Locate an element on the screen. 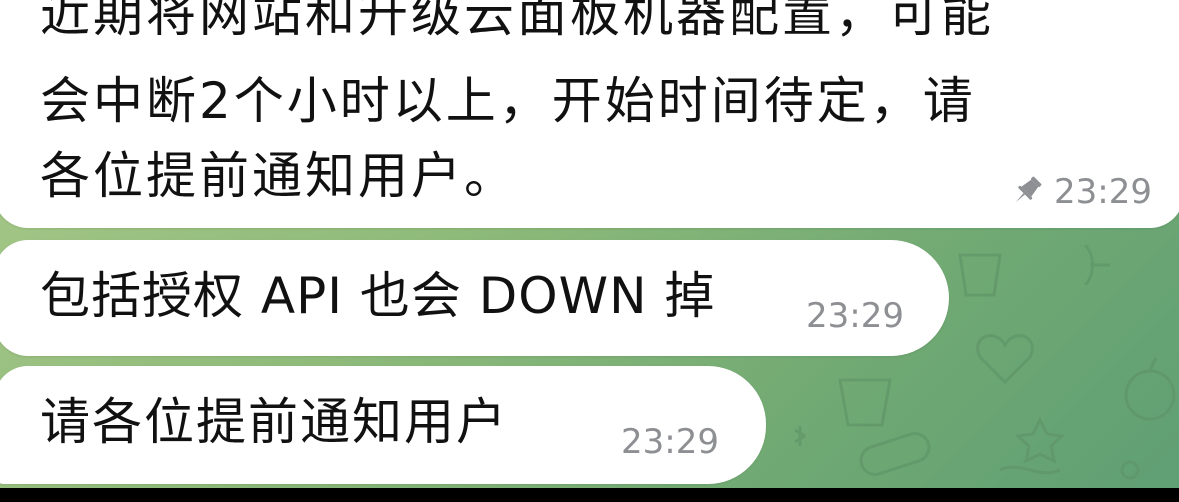 The width and height of the screenshot is (1179, 502). message-2-text: 包括授权 API 也会 DOWN 掉 is located at coordinates (378, 296).